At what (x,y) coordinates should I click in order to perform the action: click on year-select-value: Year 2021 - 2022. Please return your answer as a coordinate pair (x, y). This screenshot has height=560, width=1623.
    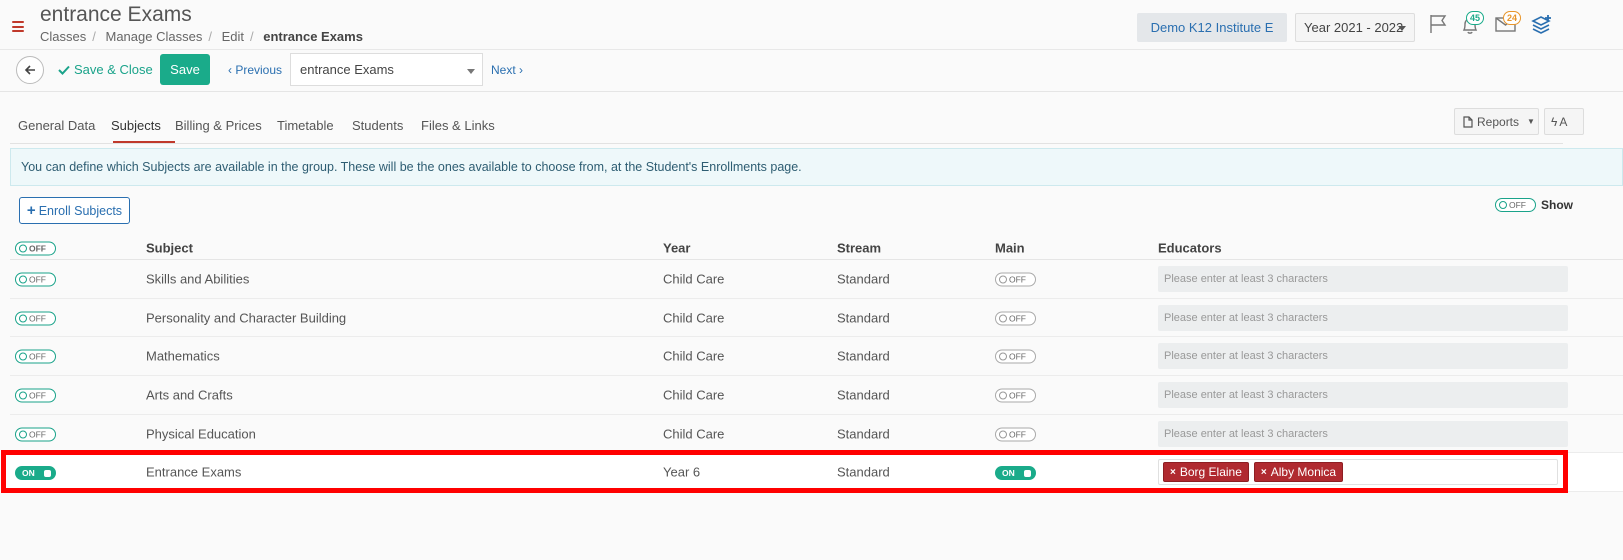
    Looking at the image, I should click on (1354, 27).